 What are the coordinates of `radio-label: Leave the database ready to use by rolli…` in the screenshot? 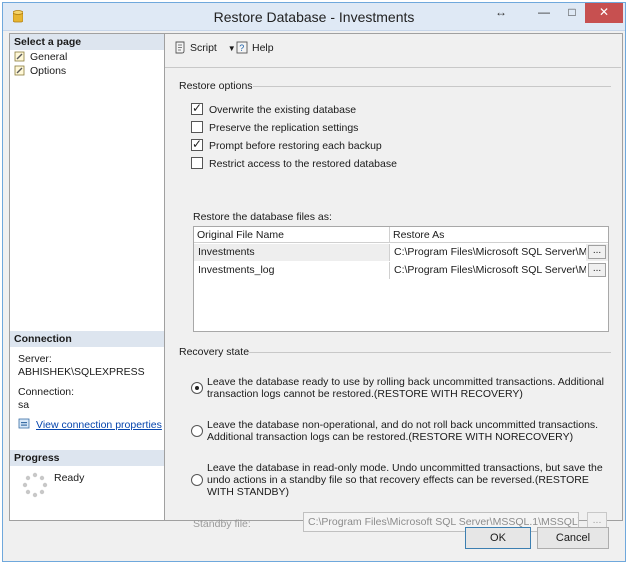 It's located at (405, 388).